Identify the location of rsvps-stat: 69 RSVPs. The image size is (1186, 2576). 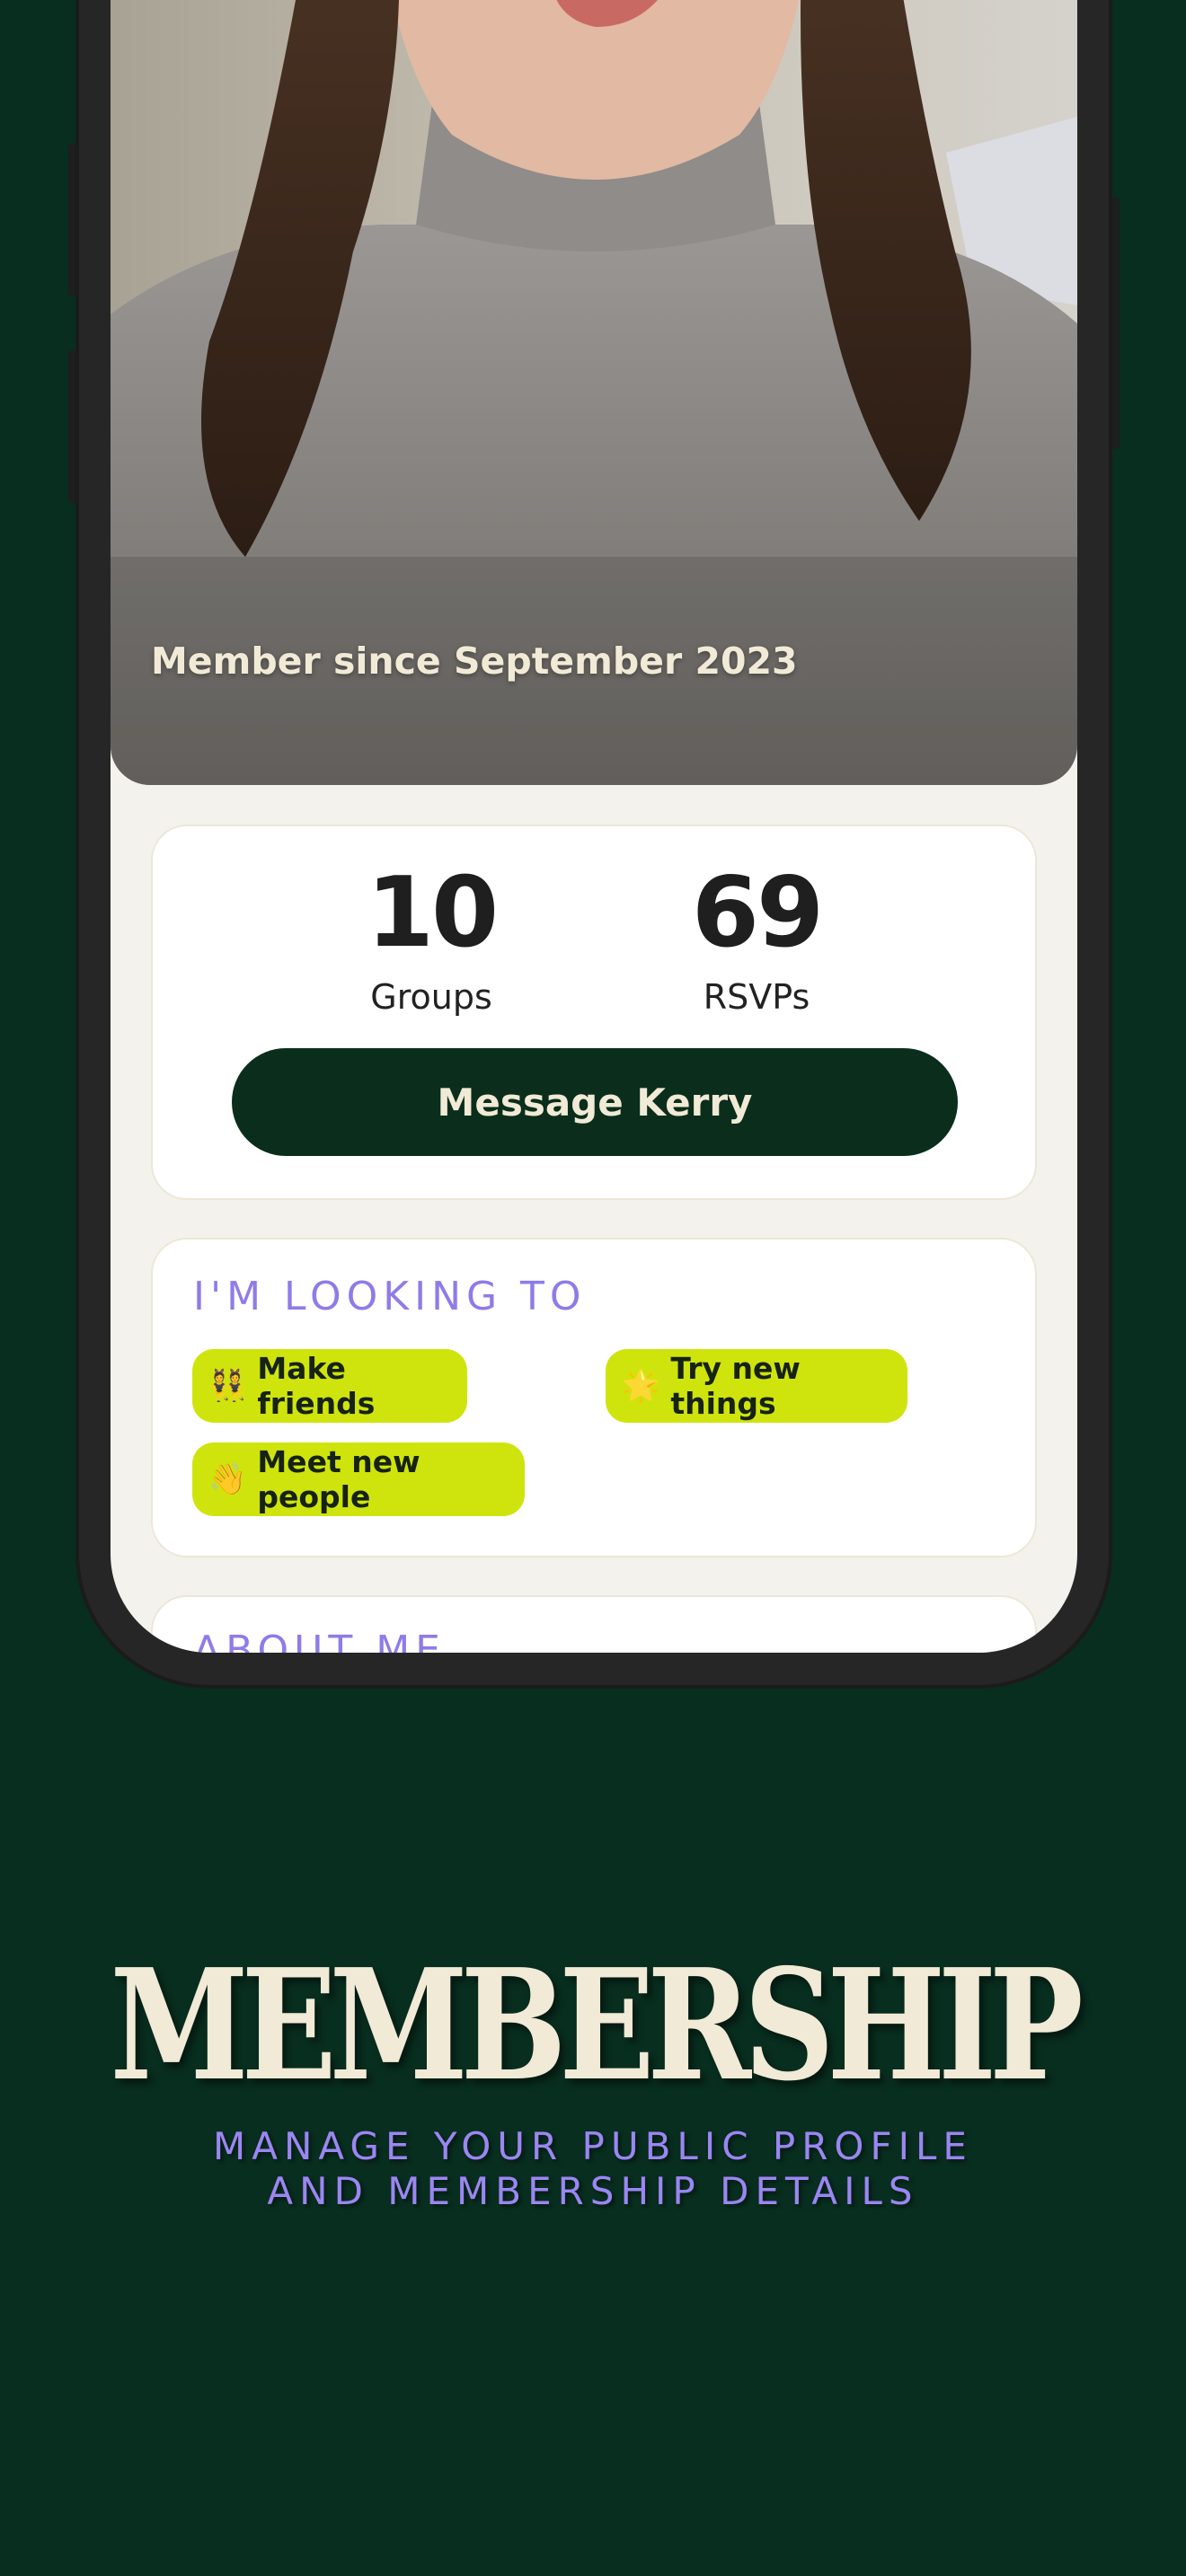
(756, 936).